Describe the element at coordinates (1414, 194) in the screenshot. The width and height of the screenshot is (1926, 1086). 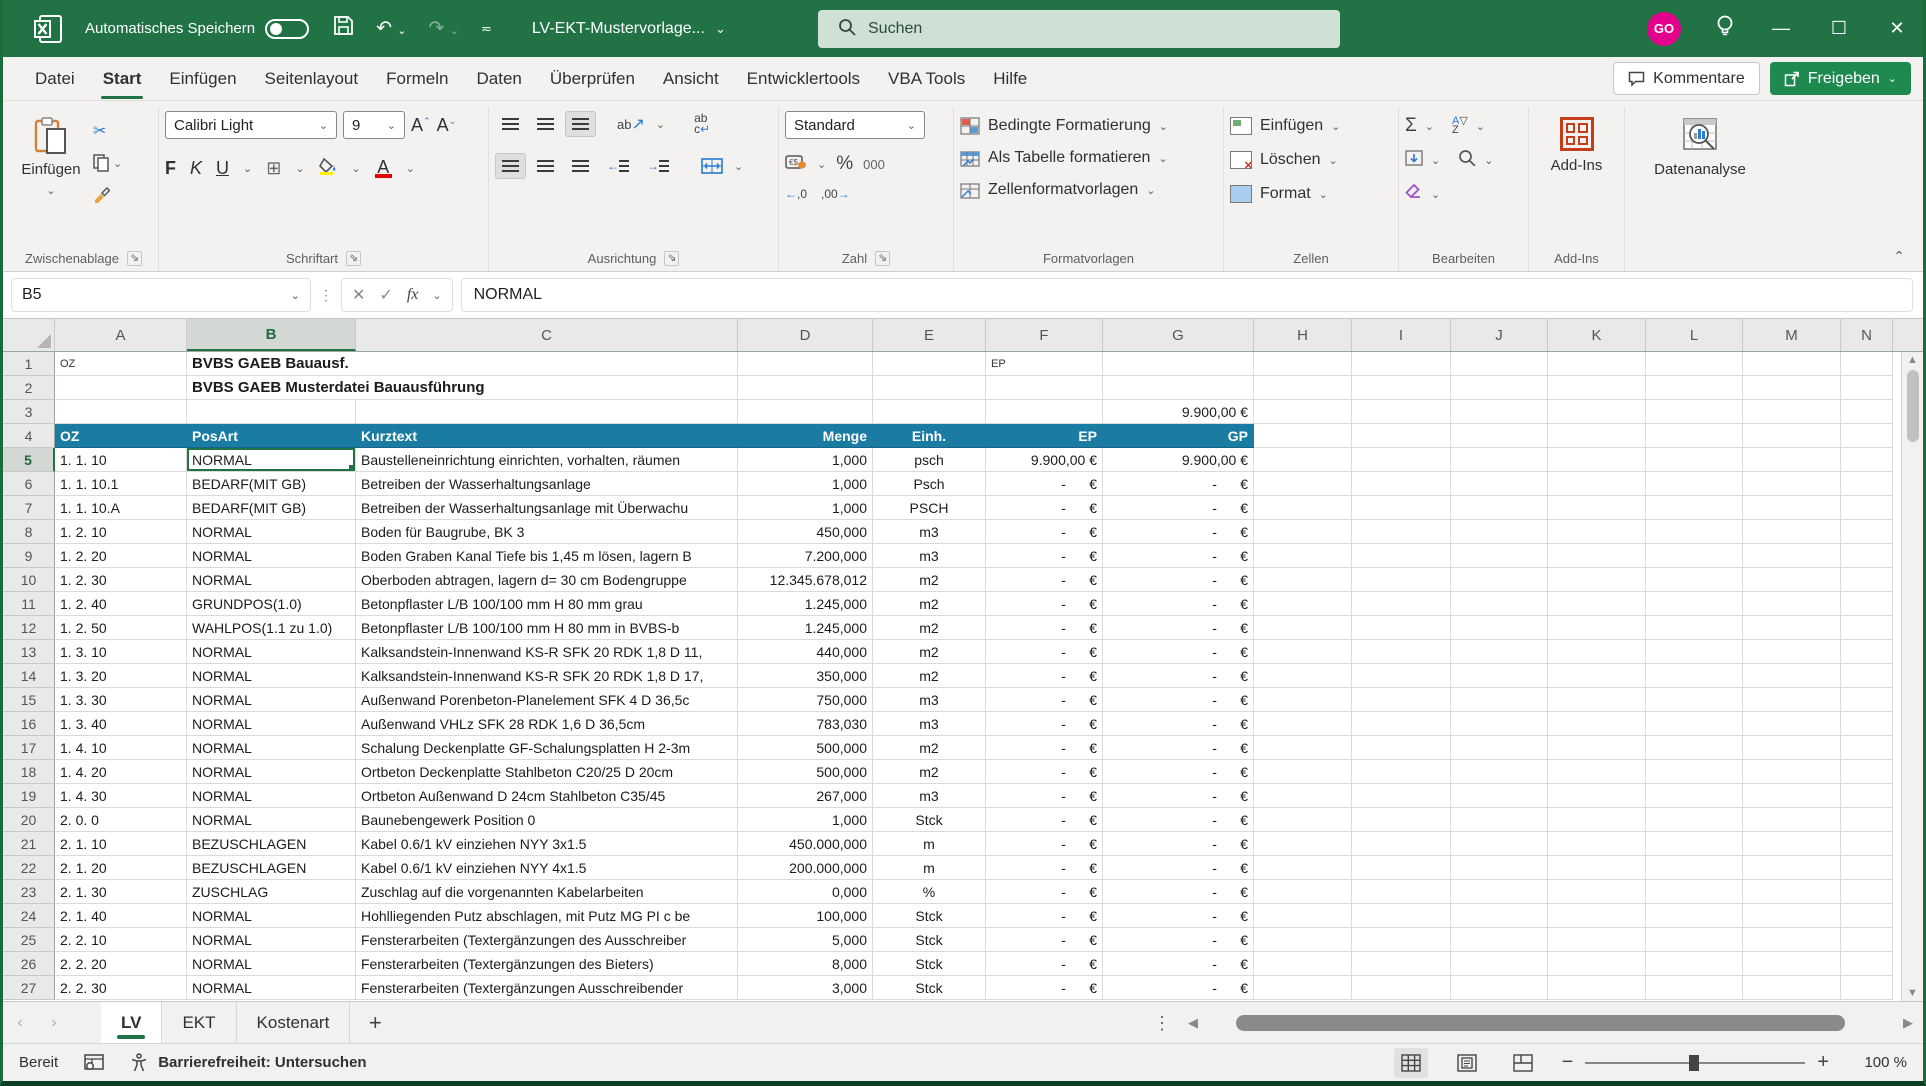
I see `clear-button` at that location.